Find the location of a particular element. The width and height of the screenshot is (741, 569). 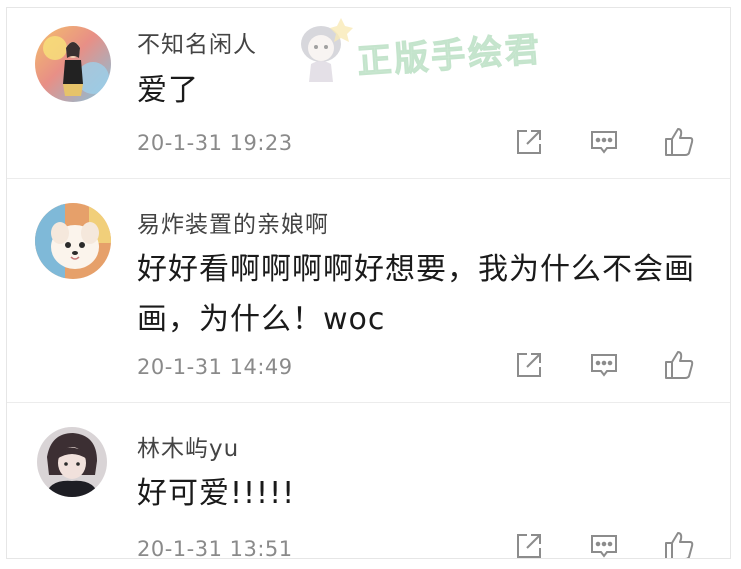

username: 易炸装置的亲娘啊 is located at coordinates (233, 222).